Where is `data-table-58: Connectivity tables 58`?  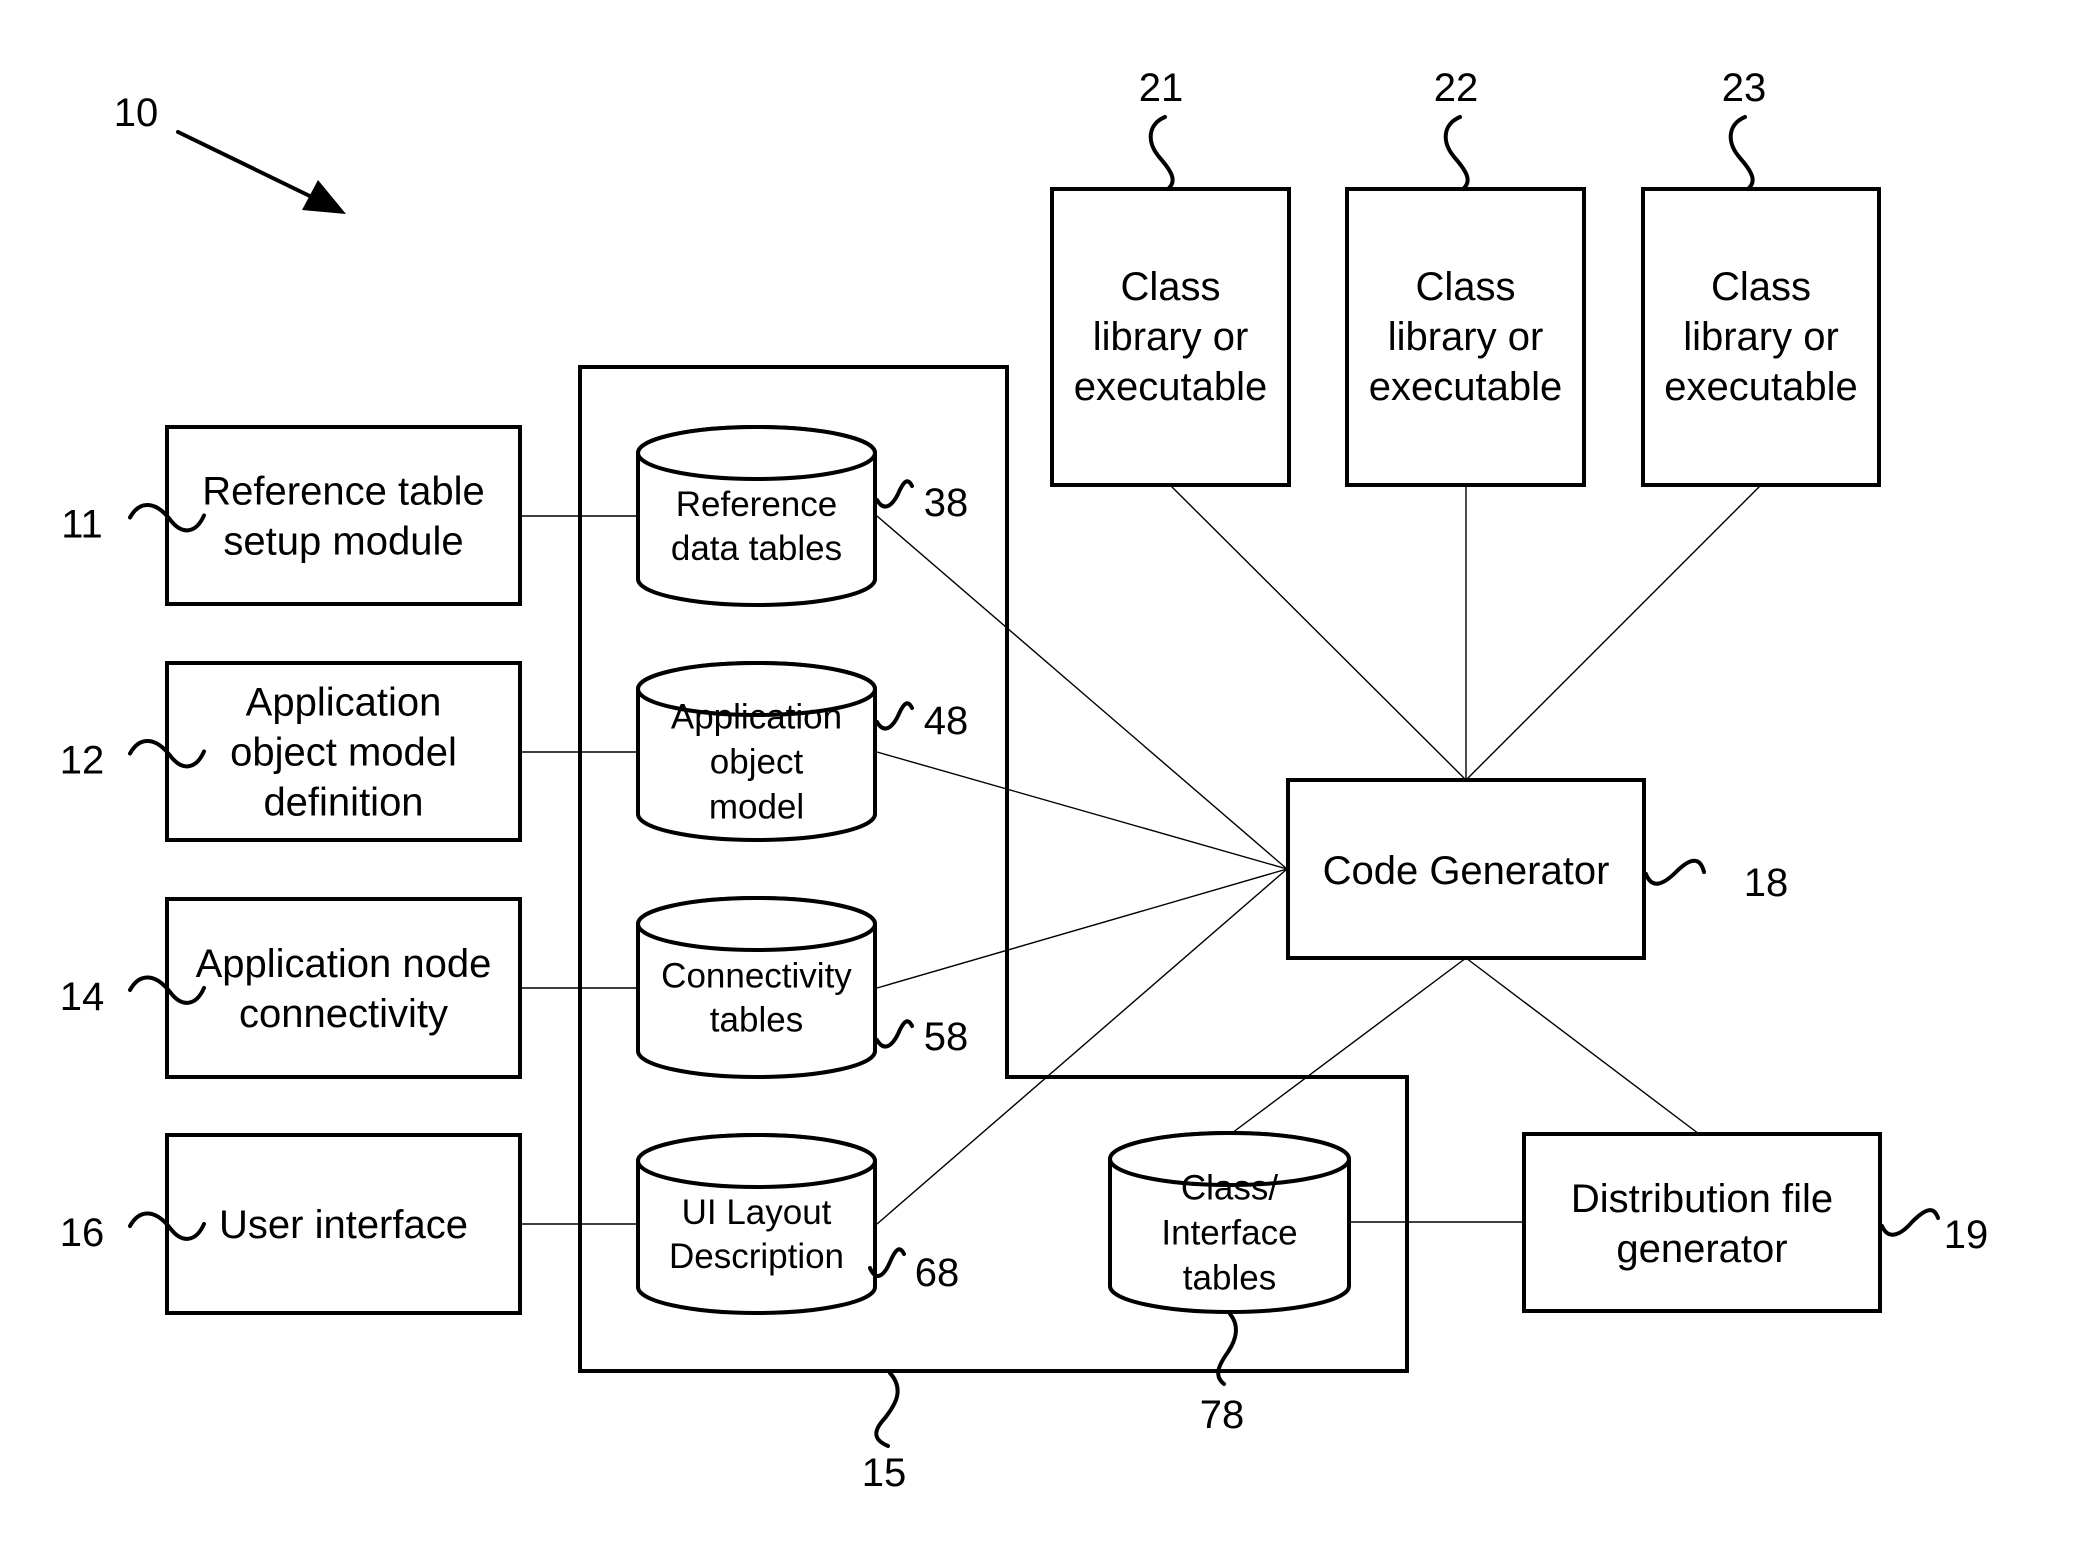
data-table-58: Connectivity tables 58 is located at coordinates (802, 987).